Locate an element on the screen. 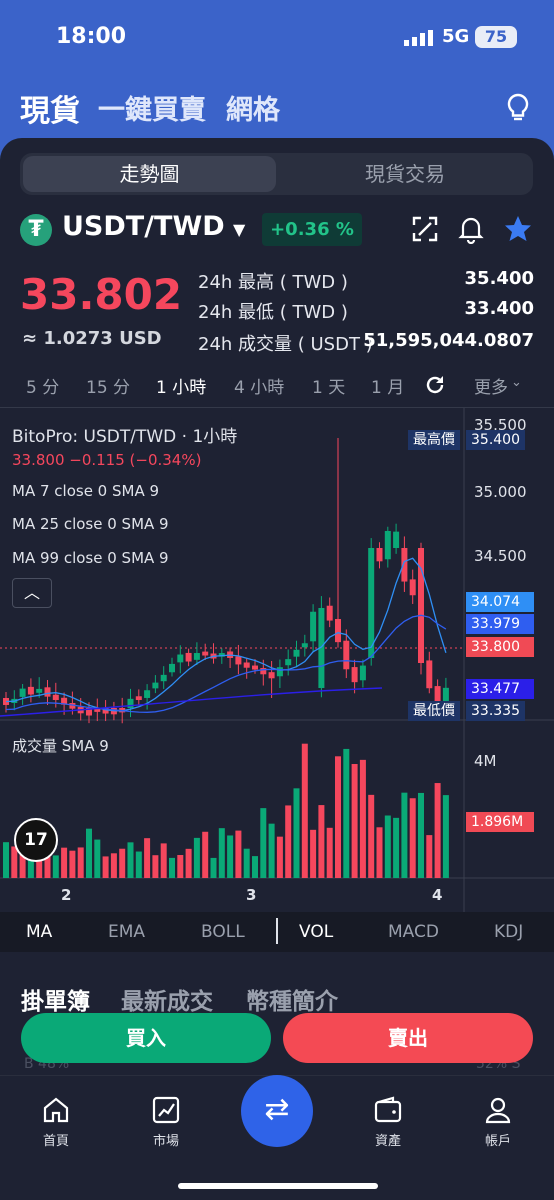 The width and height of the screenshot is (554, 1200). low-label: 24h 最低 ( TWD ) is located at coordinates (273, 312).